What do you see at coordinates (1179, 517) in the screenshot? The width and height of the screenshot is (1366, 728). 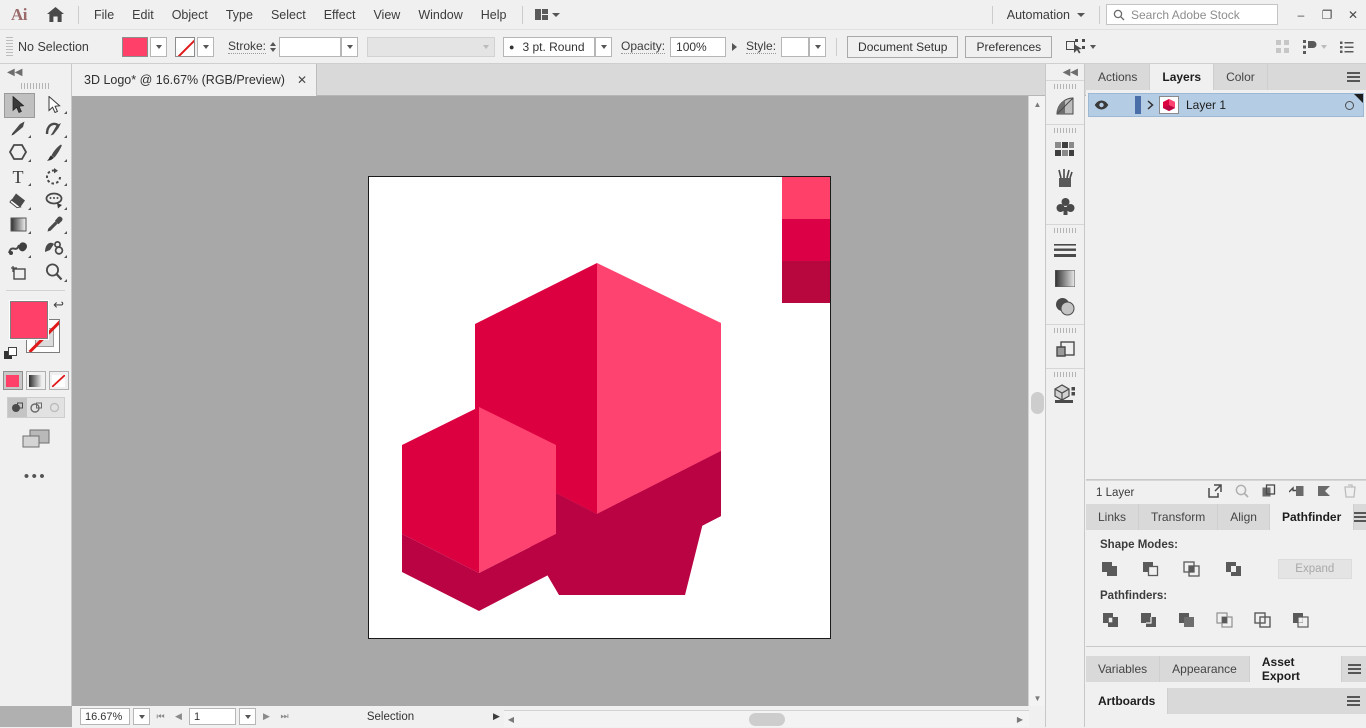 I see `tab-transform: Transform` at bounding box center [1179, 517].